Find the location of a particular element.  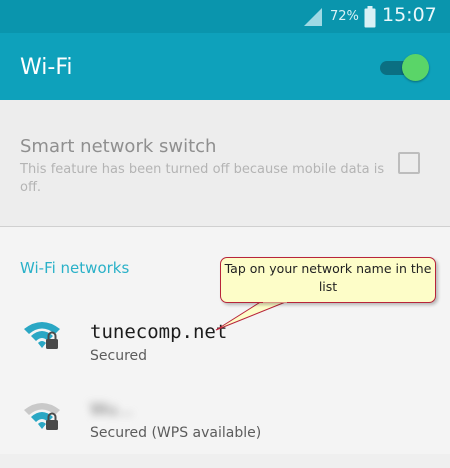

wifi-toggle is located at coordinates (404, 68).